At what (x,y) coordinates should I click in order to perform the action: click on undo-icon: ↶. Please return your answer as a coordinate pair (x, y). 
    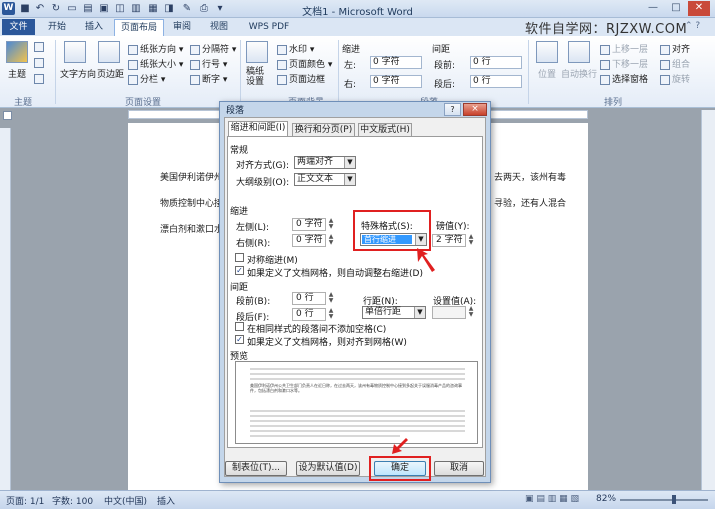
    Looking at the image, I should click on (40, 9).